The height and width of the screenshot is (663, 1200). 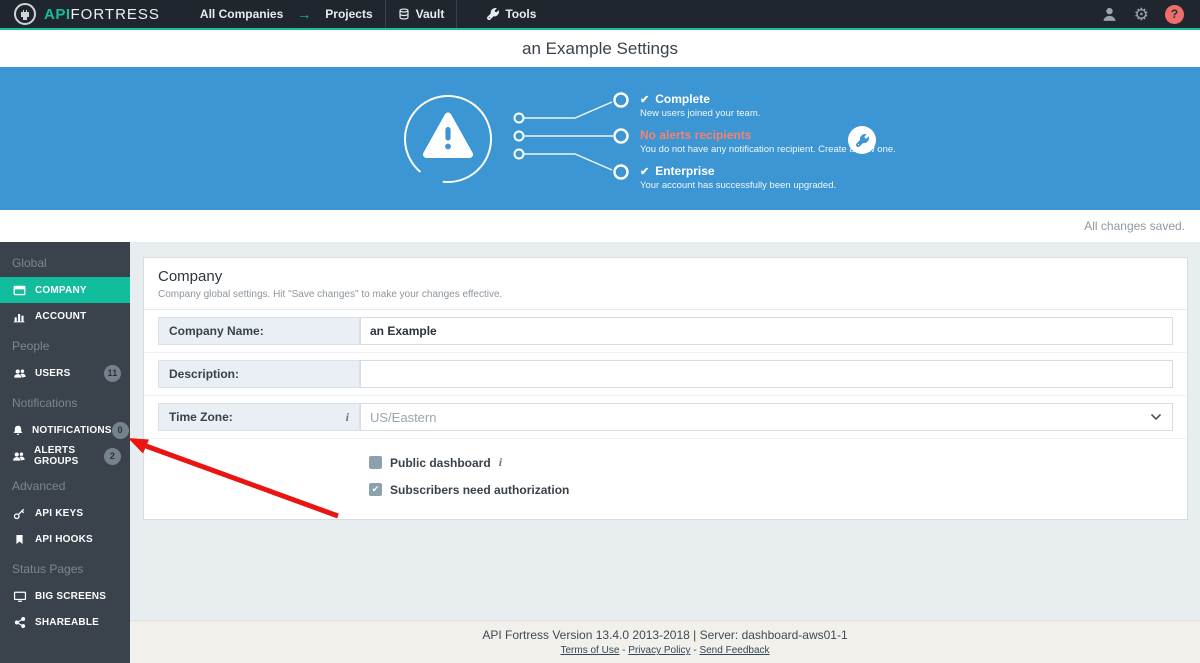 What do you see at coordinates (766, 331) in the screenshot?
I see `company-name-input` at bounding box center [766, 331].